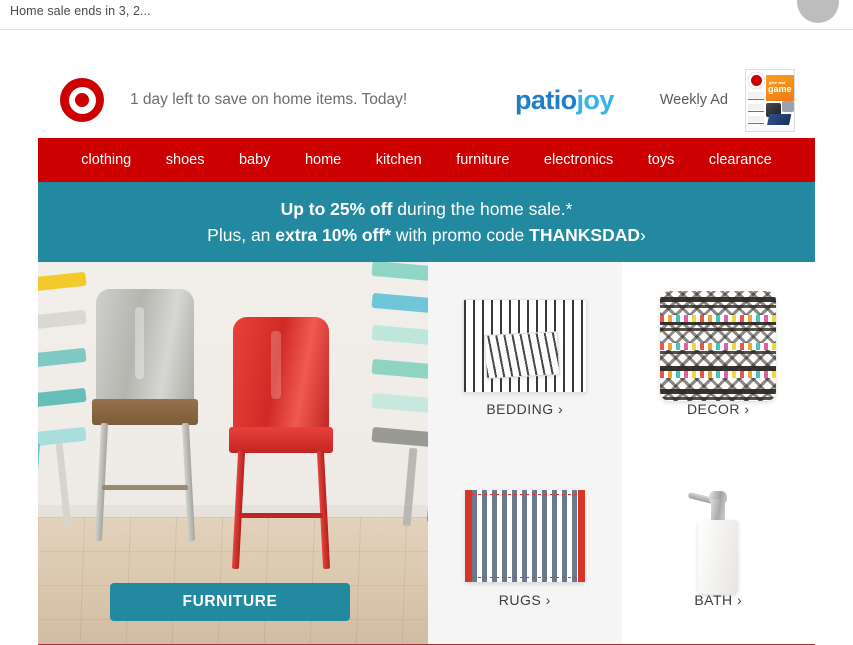 This screenshot has width=853, height=645. I want to click on nav-item-clearance: clearance, so click(740, 160).